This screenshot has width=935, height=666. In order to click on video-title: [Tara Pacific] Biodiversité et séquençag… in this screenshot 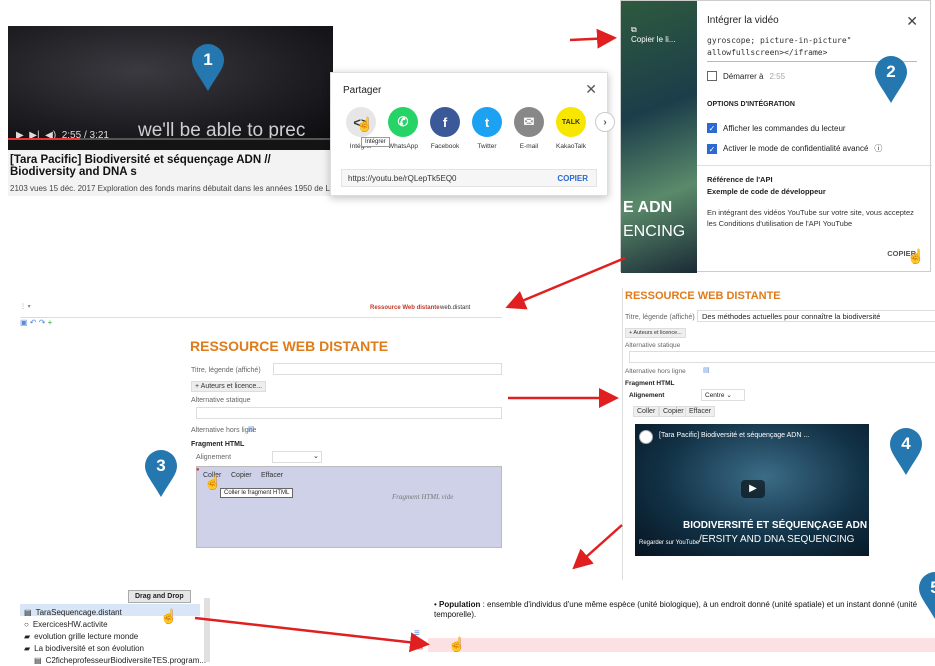, I will do `click(170, 173)`.